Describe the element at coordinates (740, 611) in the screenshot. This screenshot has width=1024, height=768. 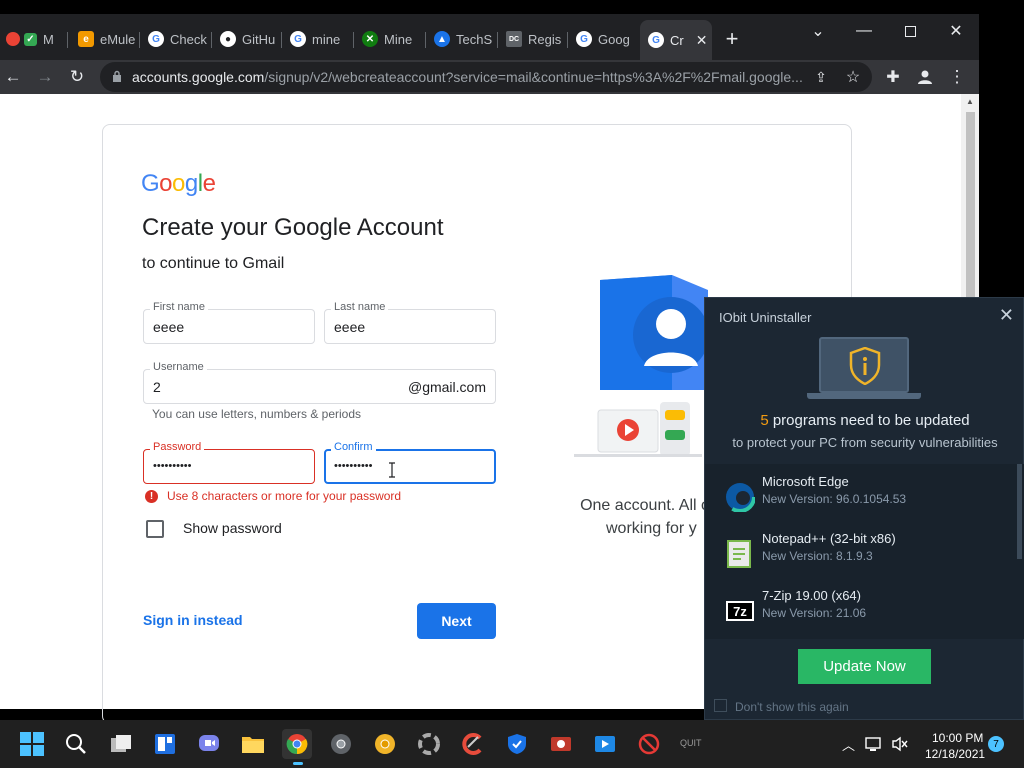
I see `7zip-icon: 7z` at that location.